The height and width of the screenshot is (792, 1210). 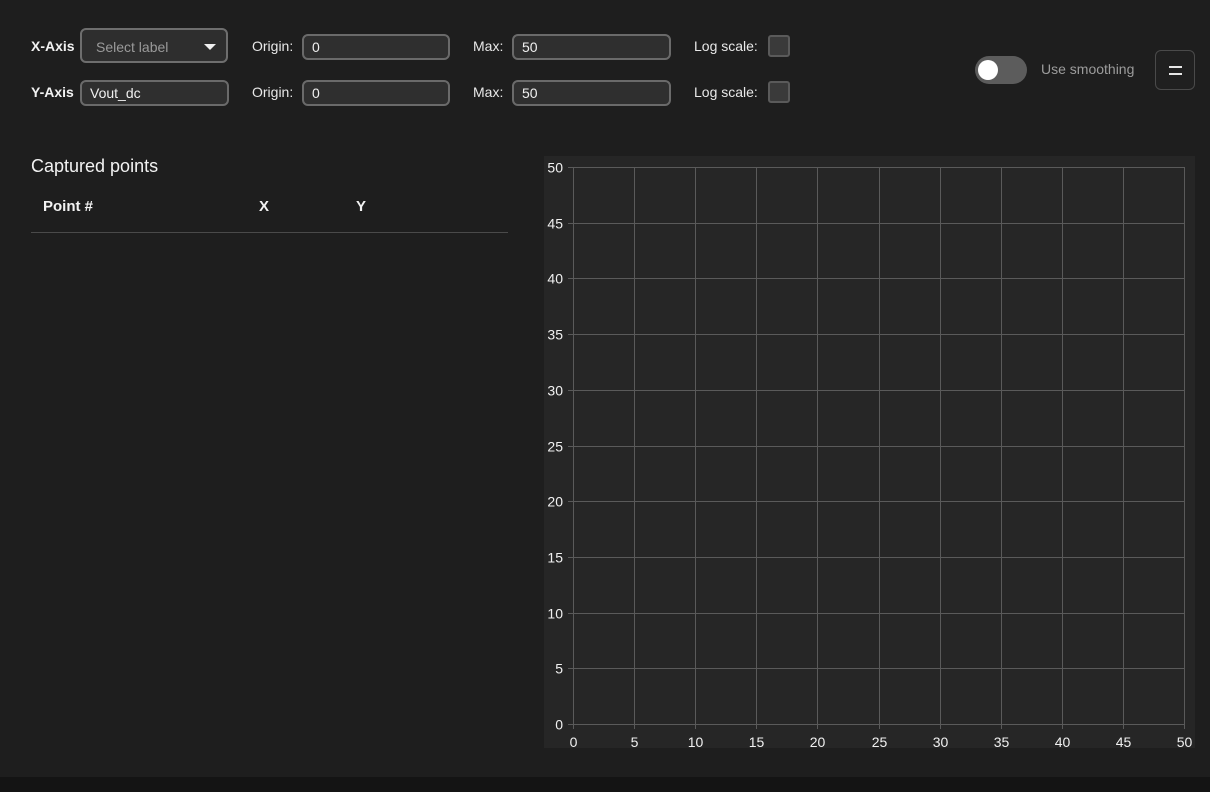 I want to click on smoothing-label: Use smoothing, so click(x=1088, y=69).